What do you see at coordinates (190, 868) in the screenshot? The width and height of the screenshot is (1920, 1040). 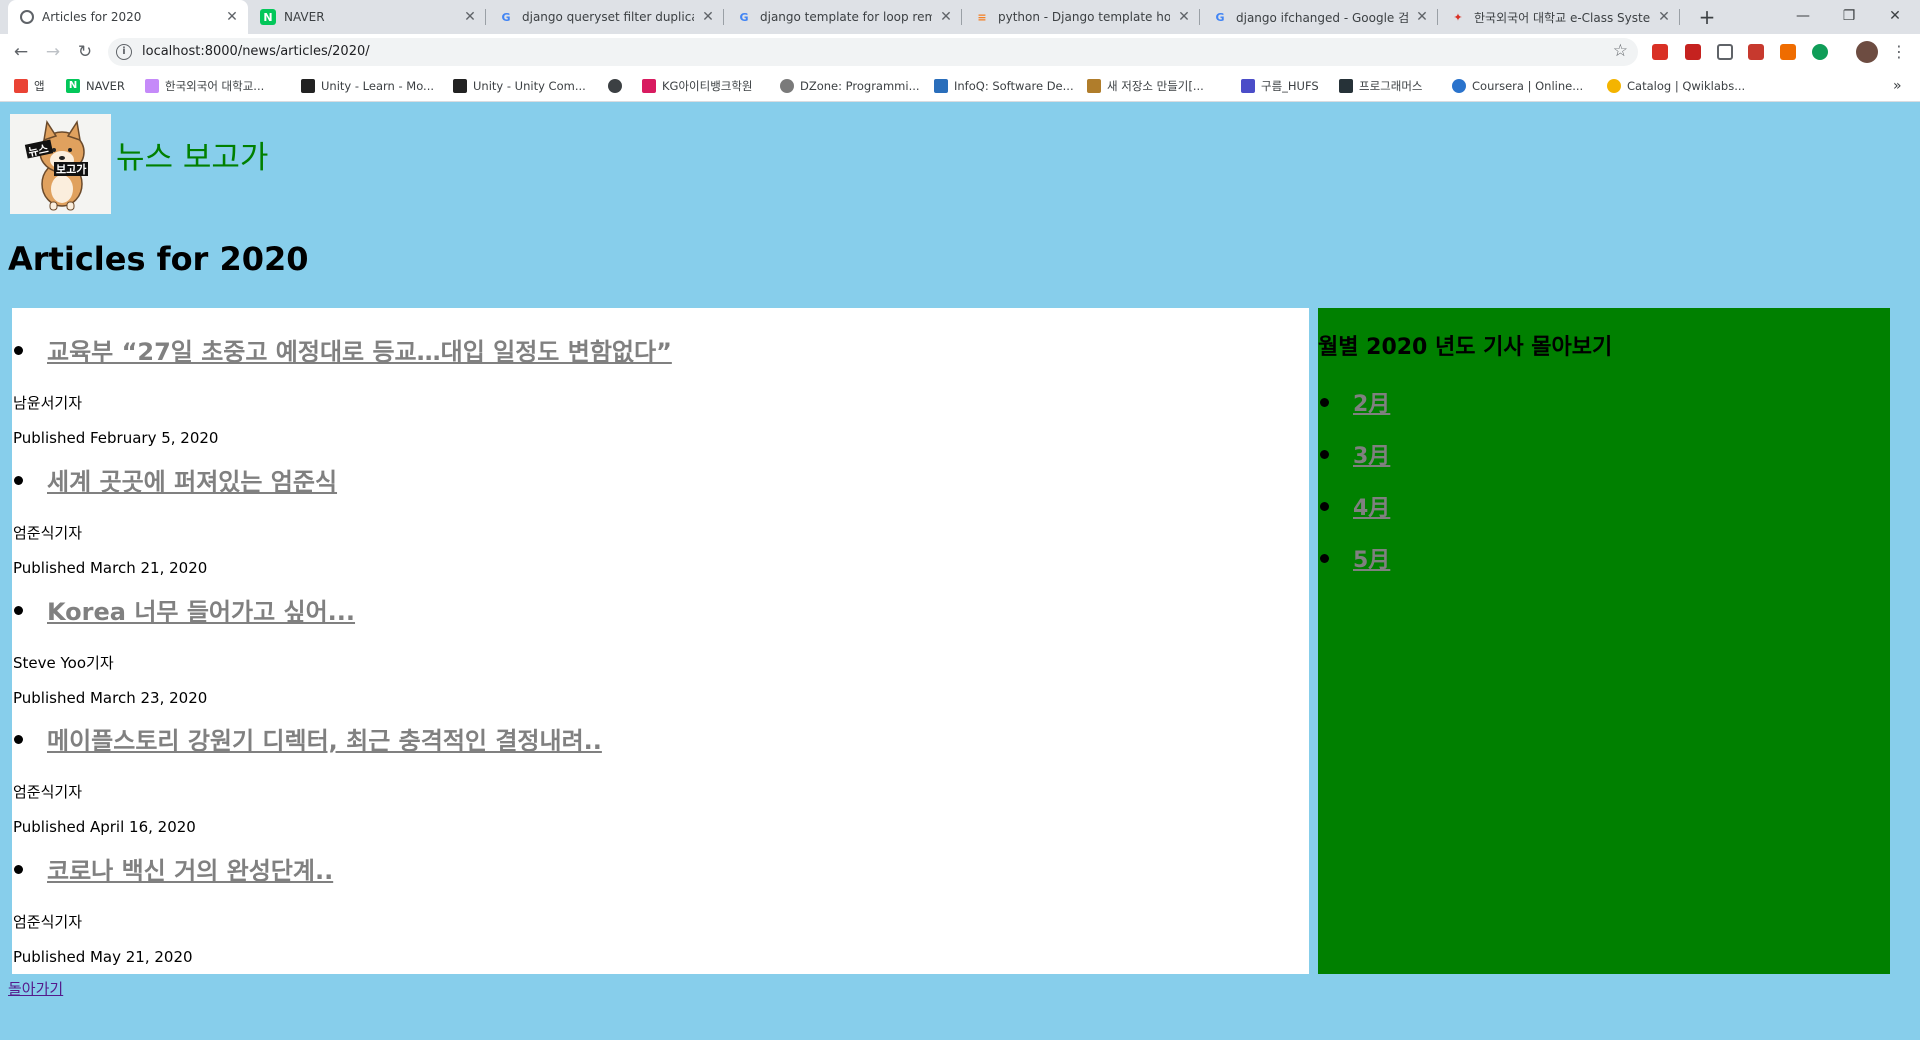 I see `article-title-link: 코로나 백신 거의 완성단계..` at bounding box center [190, 868].